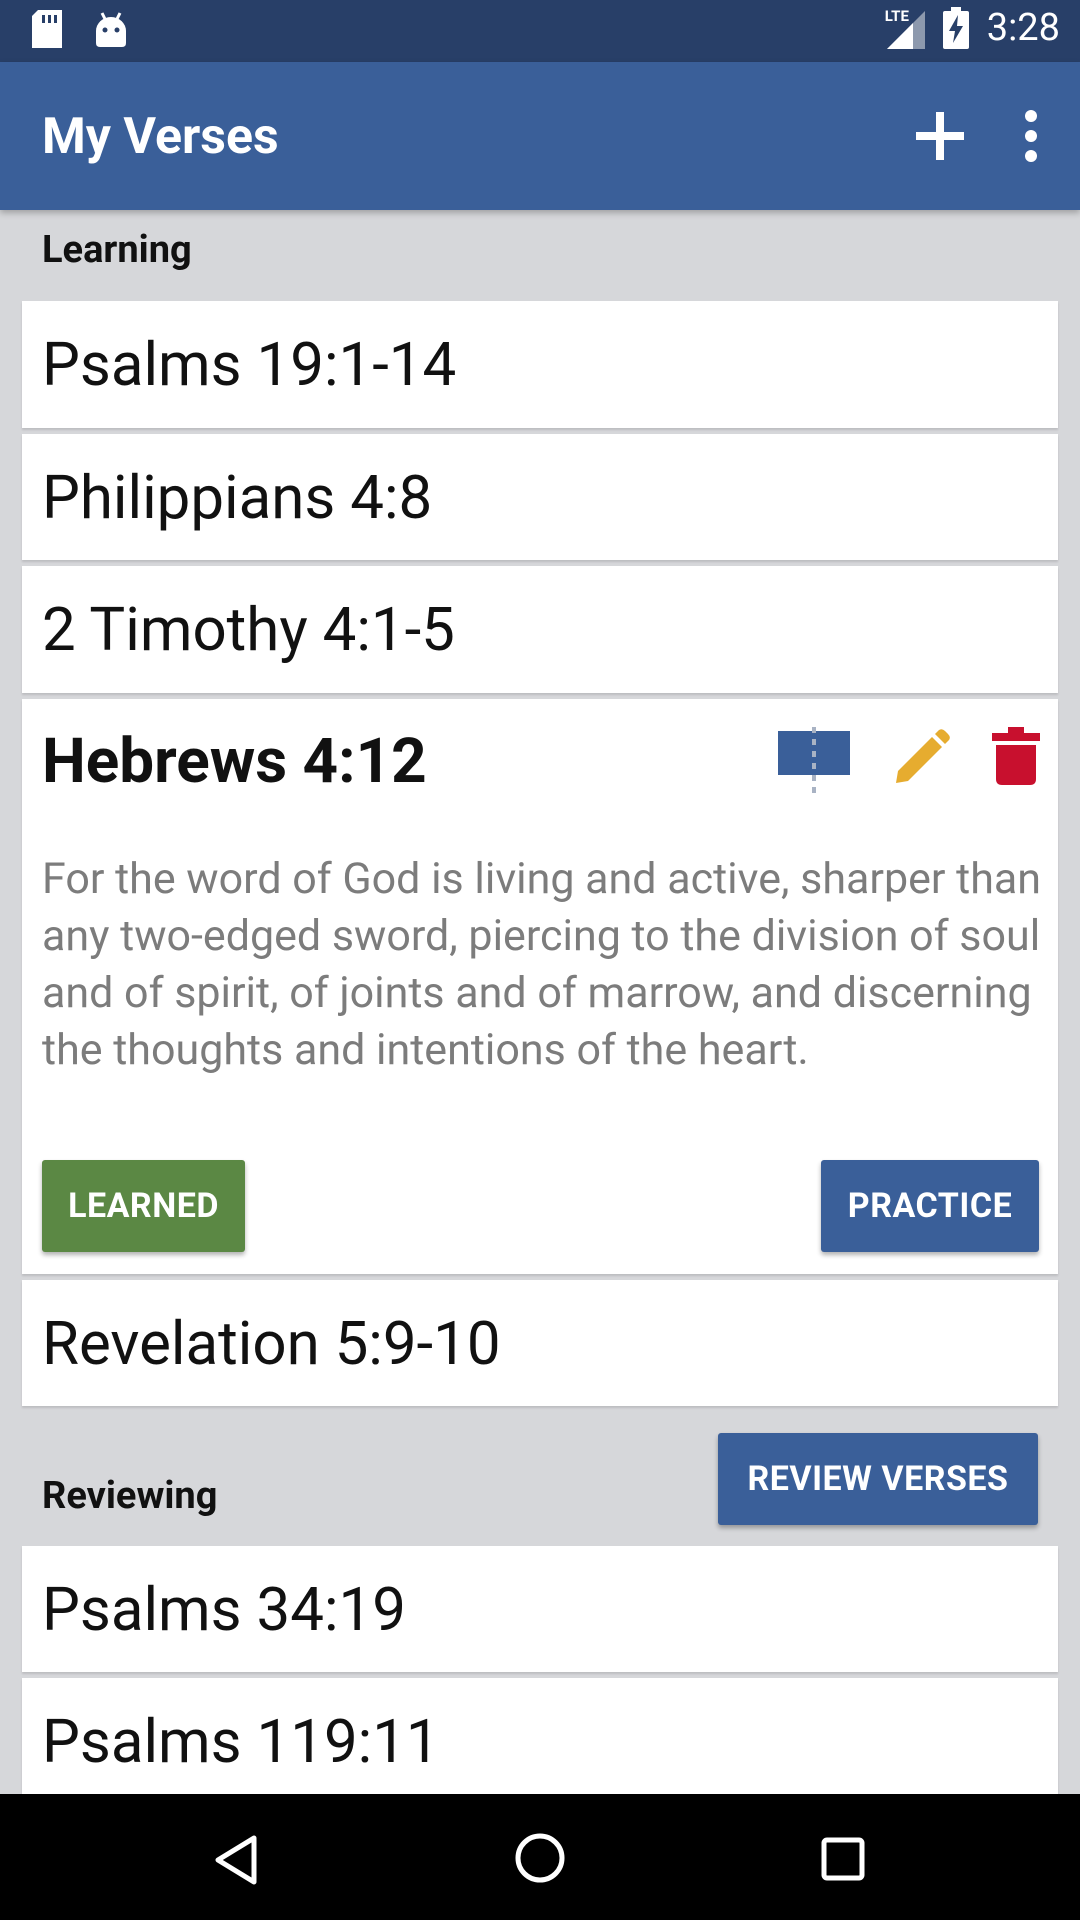 This screenshot has width=1080, height=1920. What do you see at coordinates (47, 29) in the screenshot?
I see `sd-card-icon` at bounding box center [47, 29].